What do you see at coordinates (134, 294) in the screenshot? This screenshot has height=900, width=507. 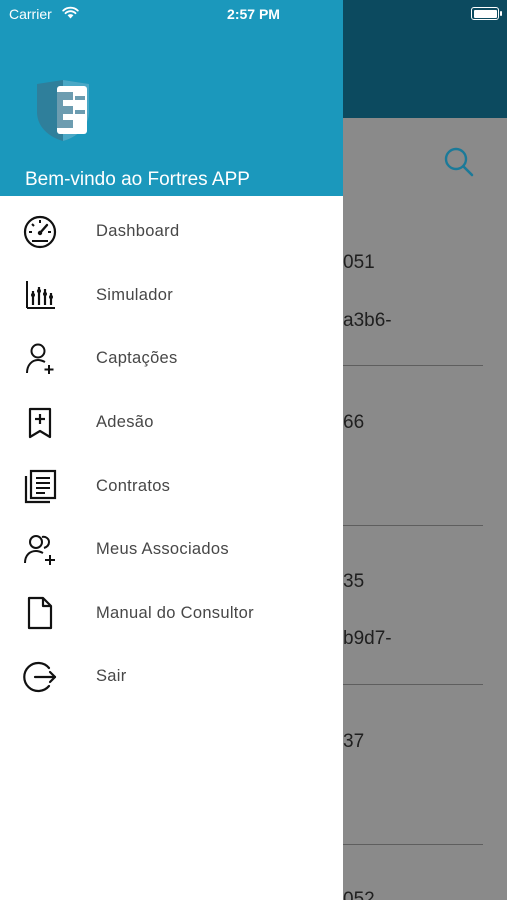 I see `menu-item-label: Simulador` at bounding box center [134, 294].